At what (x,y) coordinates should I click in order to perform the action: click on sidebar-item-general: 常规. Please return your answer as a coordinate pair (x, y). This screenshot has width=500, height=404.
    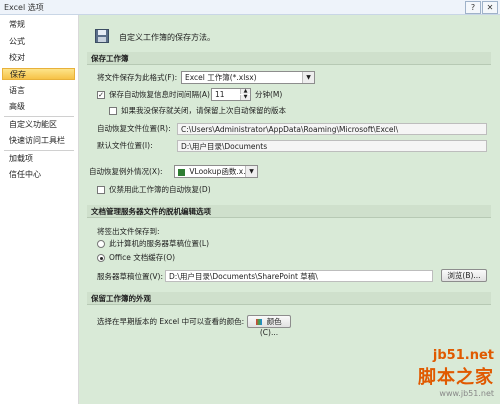
    Looking at the image, I should click on (38, 25).